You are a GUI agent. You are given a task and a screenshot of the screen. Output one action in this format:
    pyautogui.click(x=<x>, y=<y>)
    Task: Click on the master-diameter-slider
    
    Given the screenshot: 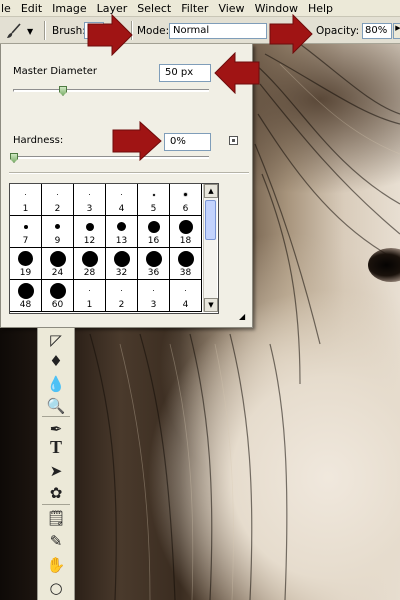 What is the action you would take?
    pyautogui.click(x=111, y=90)
    